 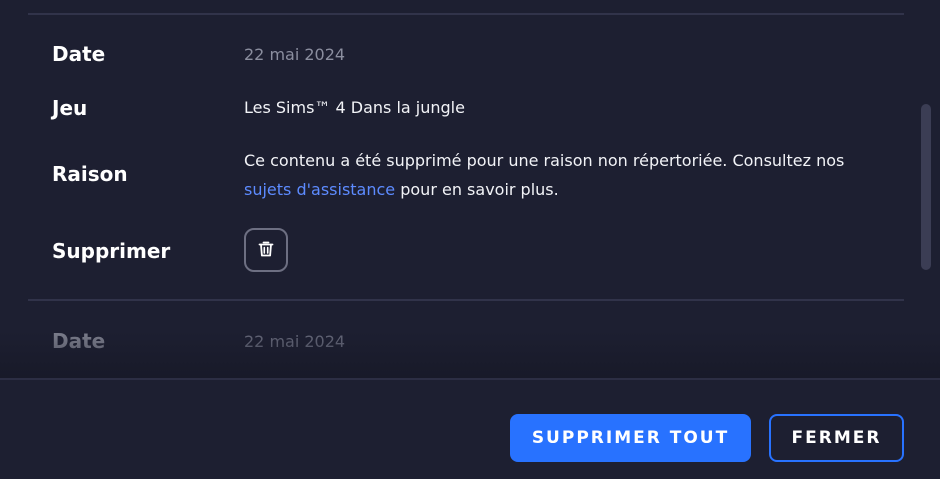 I want to click on game-label: Jeu, so click(x=70, y=108).